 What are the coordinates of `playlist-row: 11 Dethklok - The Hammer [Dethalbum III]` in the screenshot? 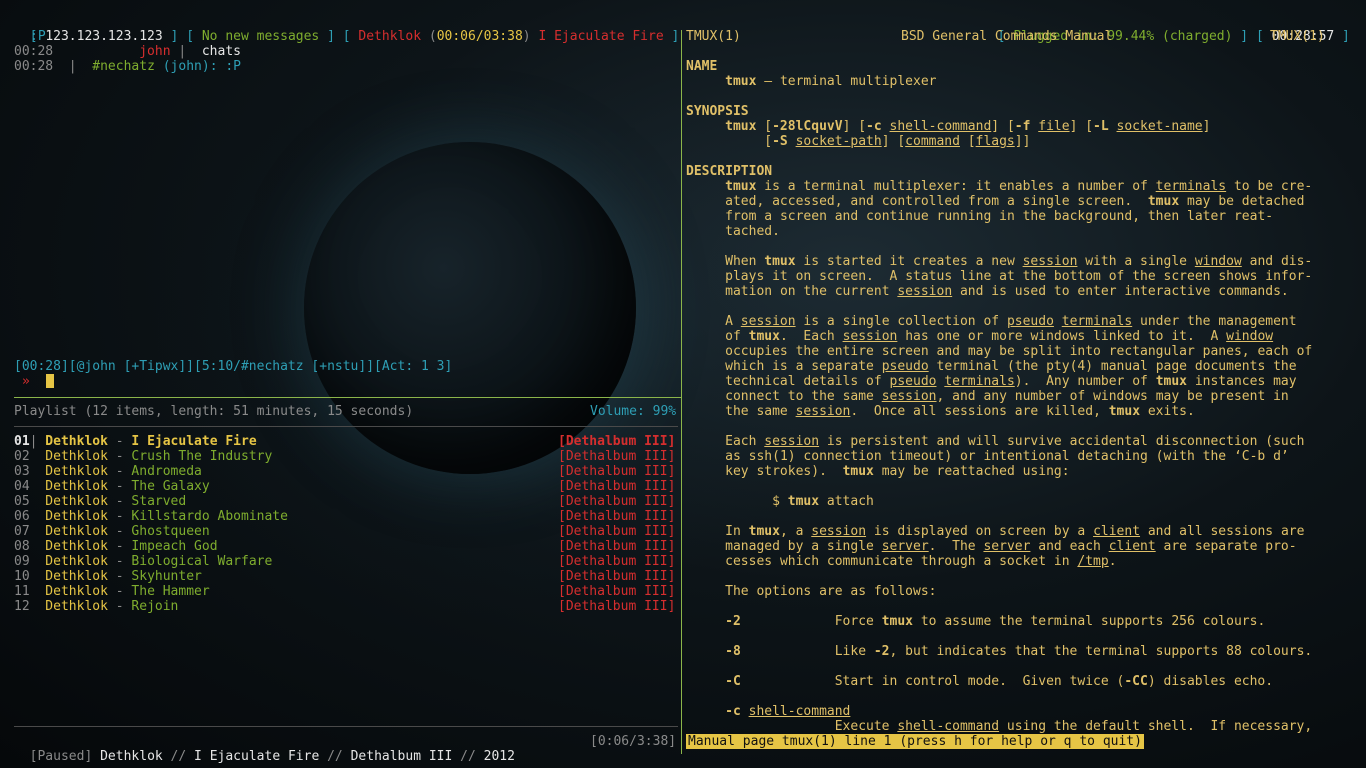 It's located at (344, 591).